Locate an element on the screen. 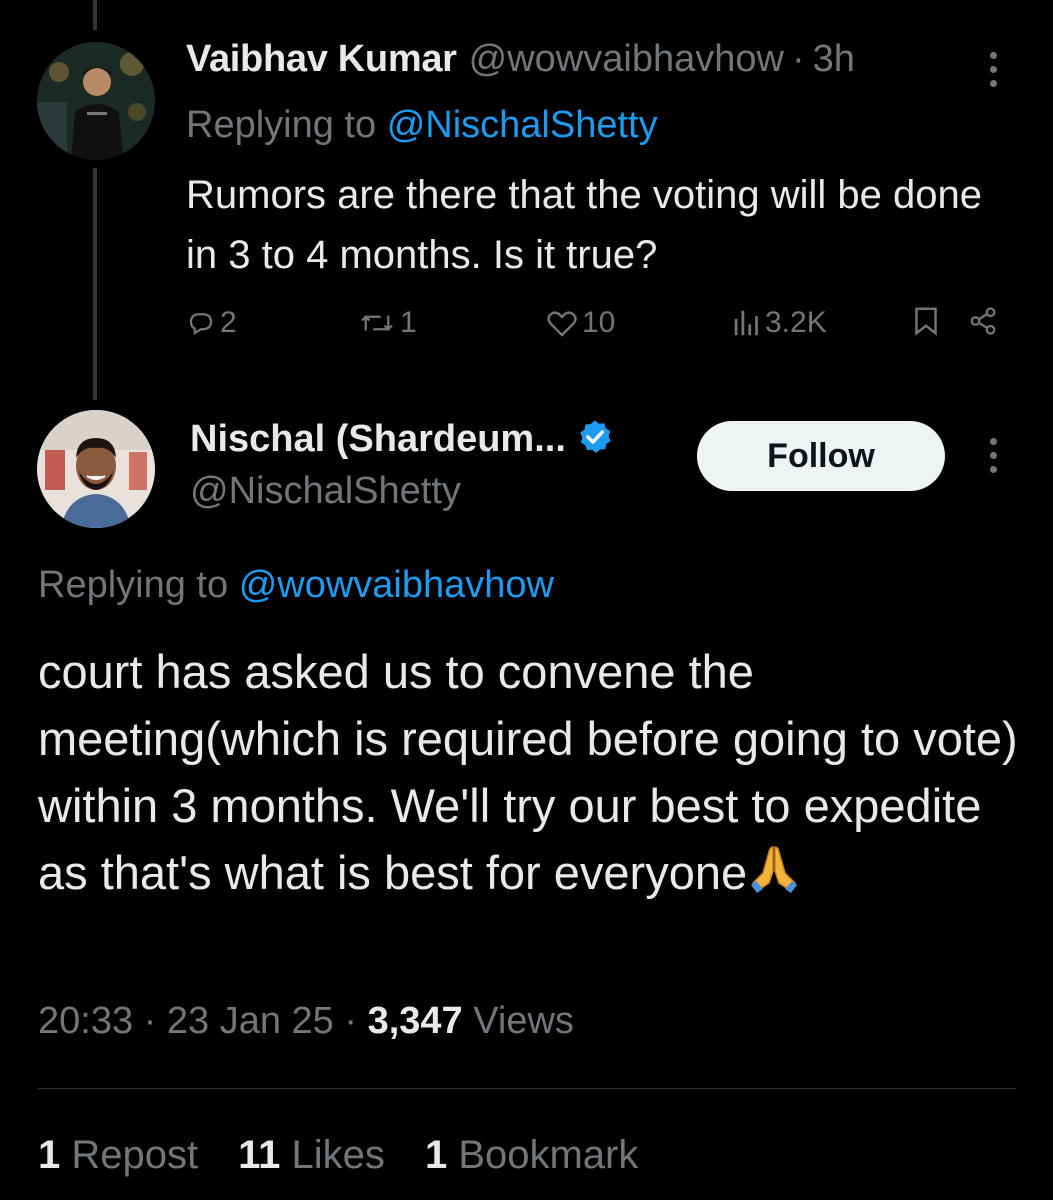 Image resolution: width=1053 pixels, height=1200 pixels. bookmark-icon is located at coordinates (926, 321).